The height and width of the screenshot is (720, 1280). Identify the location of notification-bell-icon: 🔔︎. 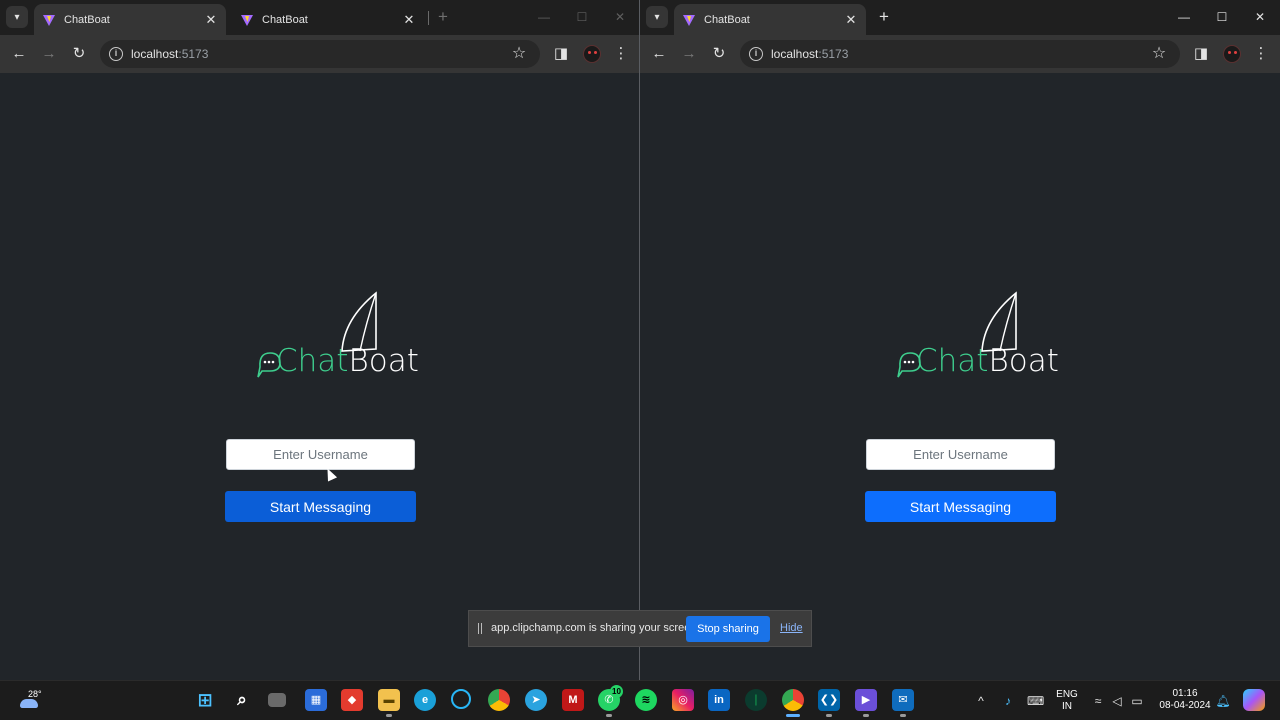
(1223, 701).